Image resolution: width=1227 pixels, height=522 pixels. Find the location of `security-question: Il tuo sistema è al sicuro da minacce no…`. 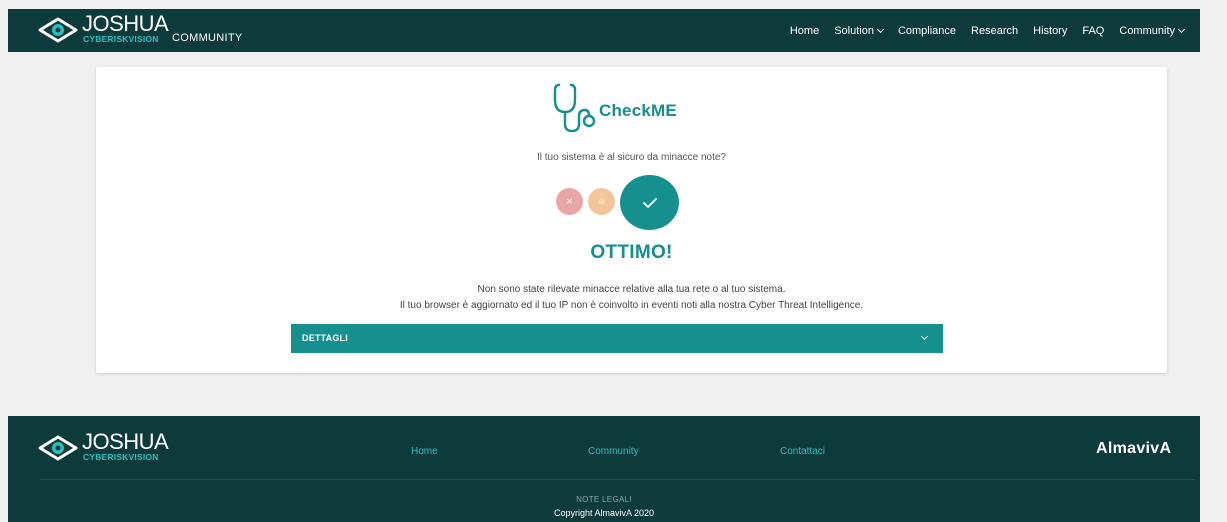

security-question: Il tuo sistema è al sicuro da minacce no… is located at coordinates (631, 157).